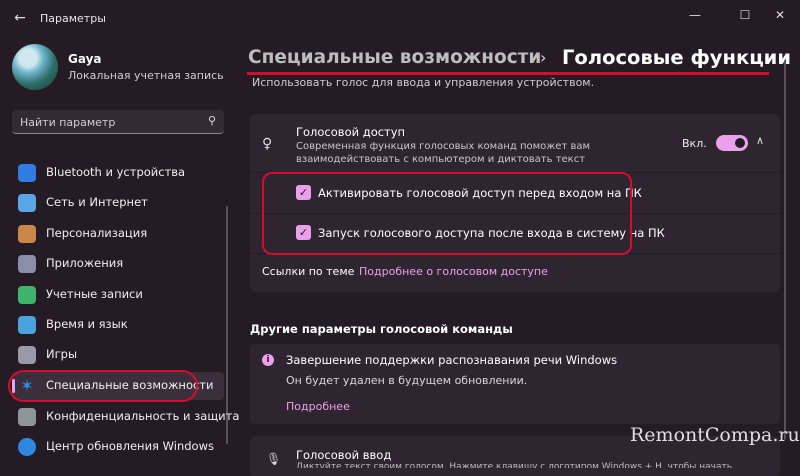  What do you see at coordinates (308, 271) in the screenshot?
I see `related-links-label: Ссылки по теме` at bounding box center [308, 271].